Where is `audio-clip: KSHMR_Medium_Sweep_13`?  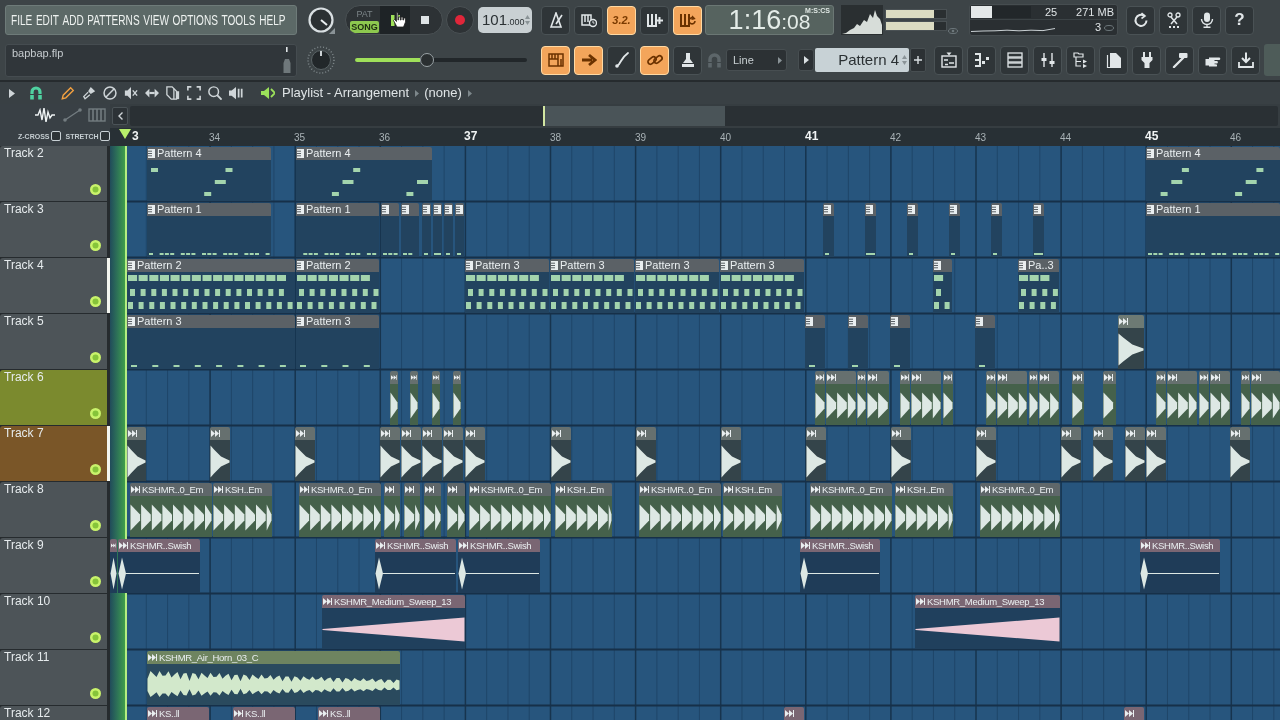 audio-clip: KSHMR_Medium_Sweep_13 is located at coordinates (987, 622).